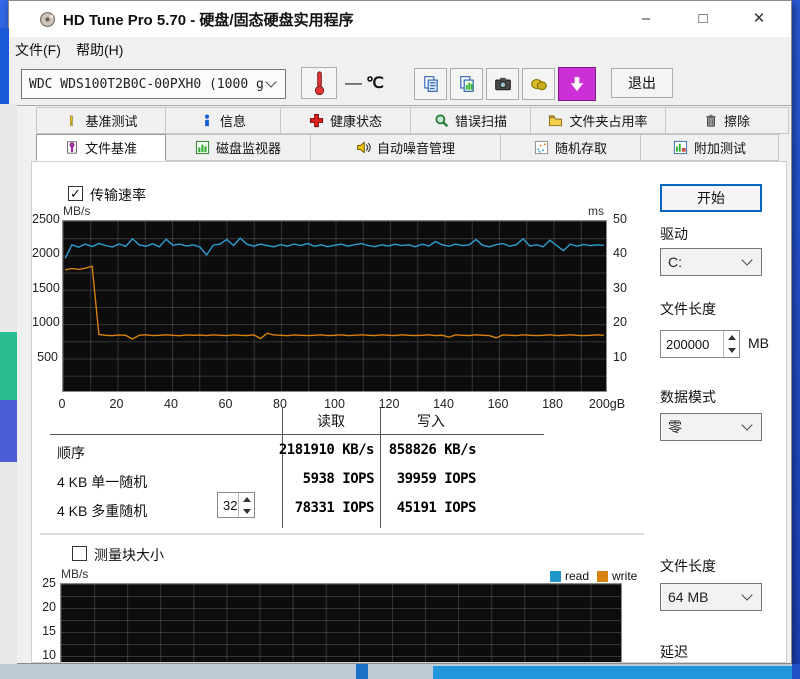 Image resolution: width=800 pixels, height=679 pixels. What do you see at coordinates (577, 84) in the screenshot?
I see `update-download-button` at bounding box center [577, 84].